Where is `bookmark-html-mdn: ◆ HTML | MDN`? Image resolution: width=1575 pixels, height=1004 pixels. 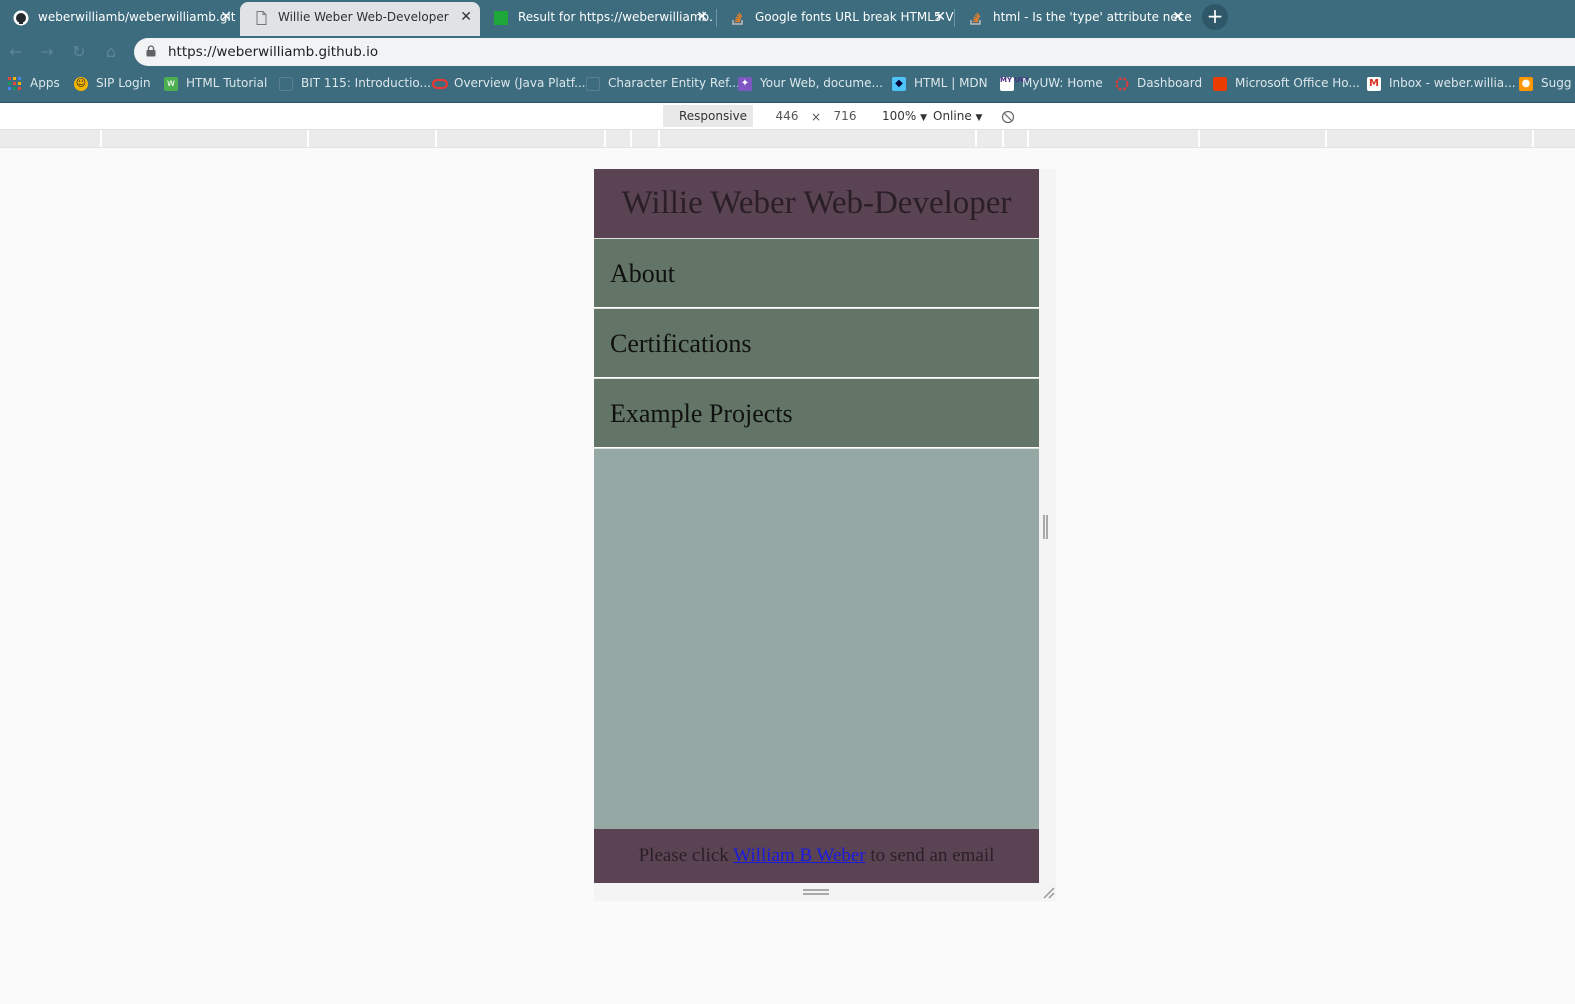 bookmark-html-mdn: ◆ HTML | MDN is located at coordinates (940, 85).